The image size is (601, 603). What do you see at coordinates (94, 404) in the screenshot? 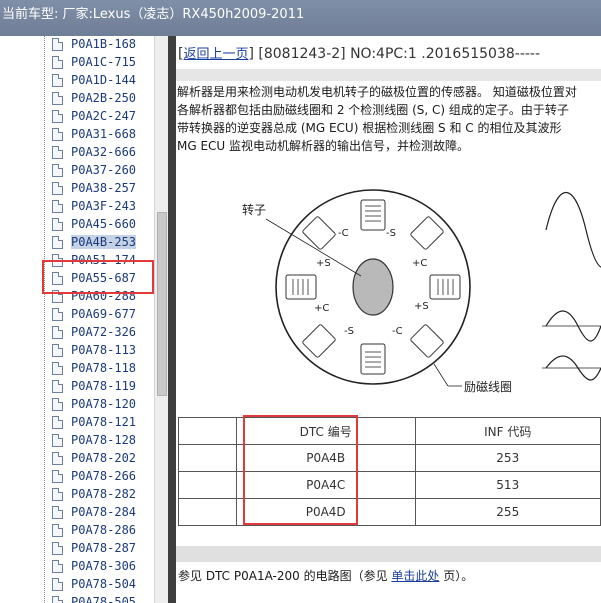
I see `tree-item: P0A78-120` at bounding box center [94, 404].